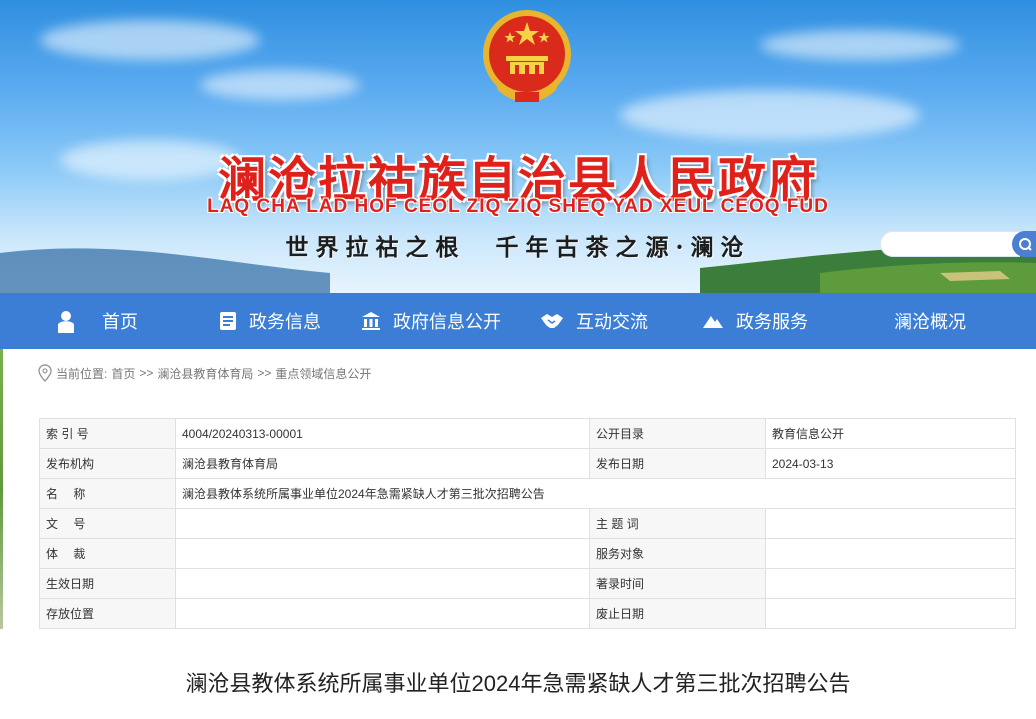 The image size is (1036, 719). What do you see at coordinates (228, 321) in the screenshot?
I see `document-icon` at bounding box center [228, 321].